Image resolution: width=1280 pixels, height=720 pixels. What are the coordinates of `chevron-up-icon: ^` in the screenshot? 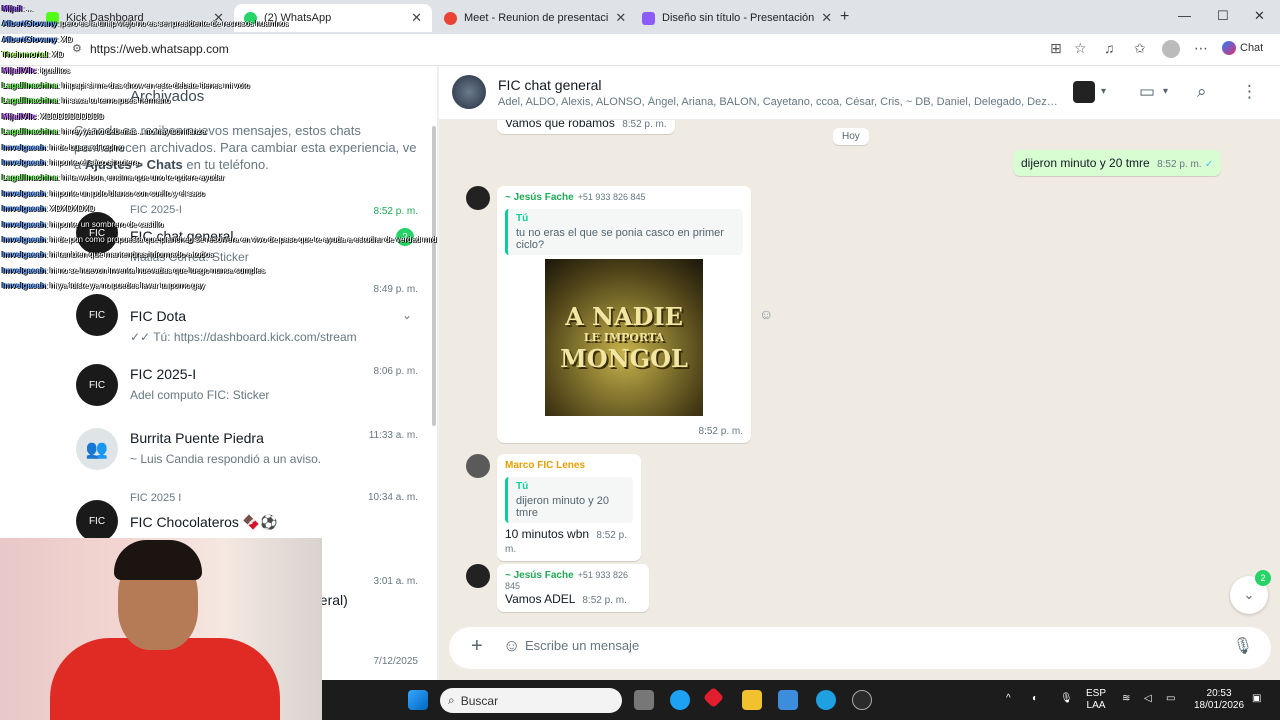 It's located at (1008, 699).